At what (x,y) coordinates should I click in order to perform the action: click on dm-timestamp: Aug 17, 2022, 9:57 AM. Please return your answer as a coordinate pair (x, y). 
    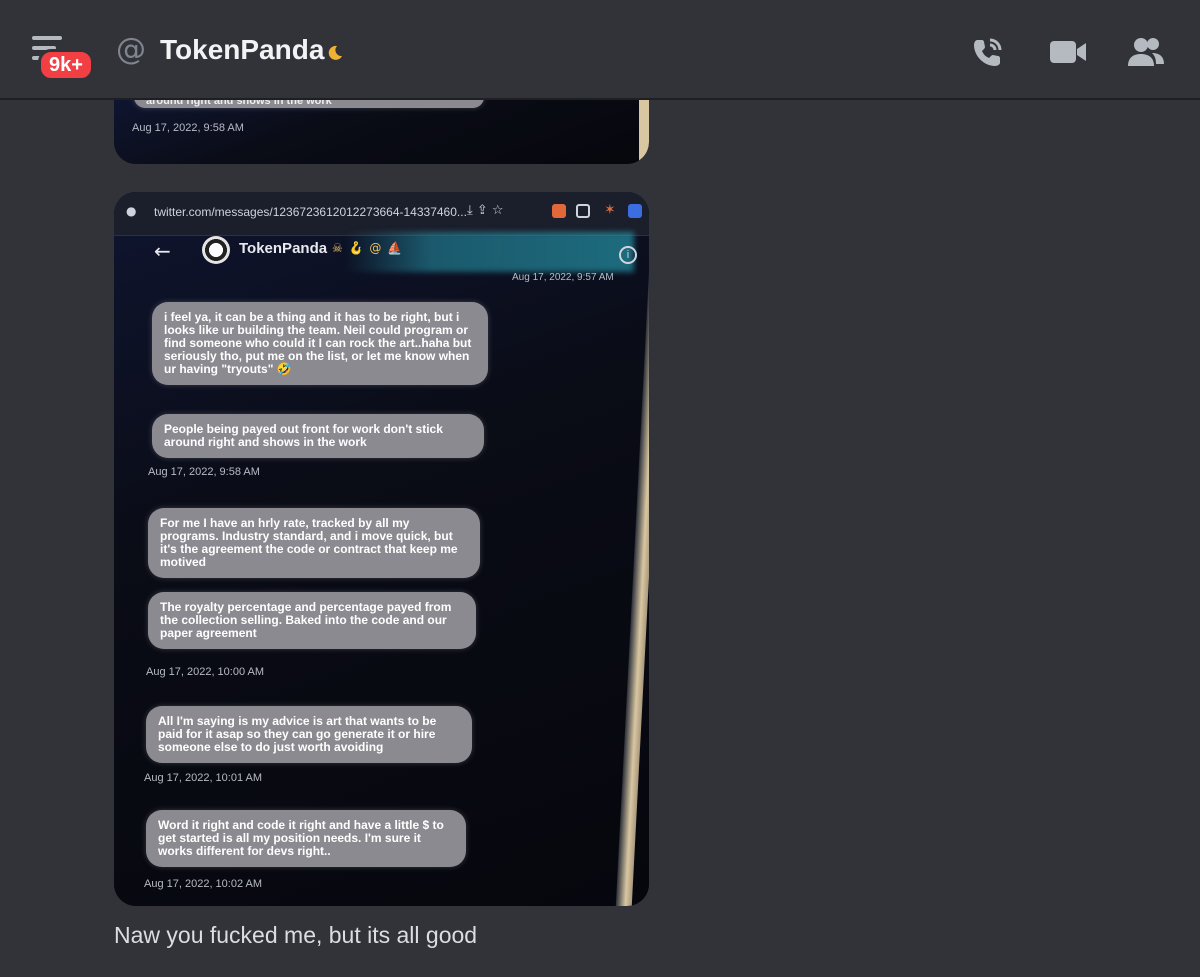
    Looking at the image, I should click on (563, 277).